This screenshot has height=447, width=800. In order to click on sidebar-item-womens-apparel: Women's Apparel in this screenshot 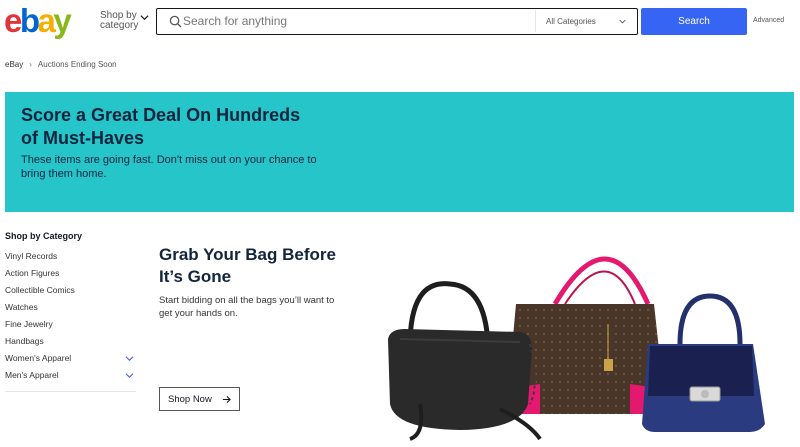, I will do `click(70, 358)`.